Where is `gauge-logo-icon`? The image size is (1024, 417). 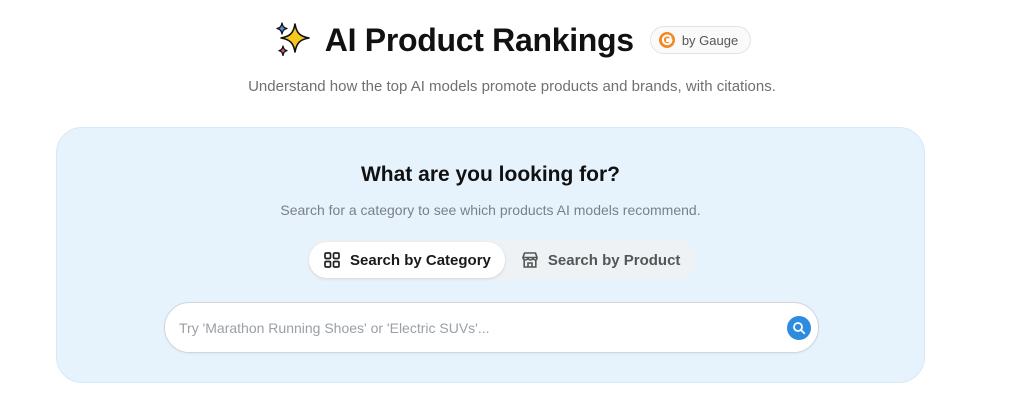
gauge-logo-icon is located at coordinates (666, 40).